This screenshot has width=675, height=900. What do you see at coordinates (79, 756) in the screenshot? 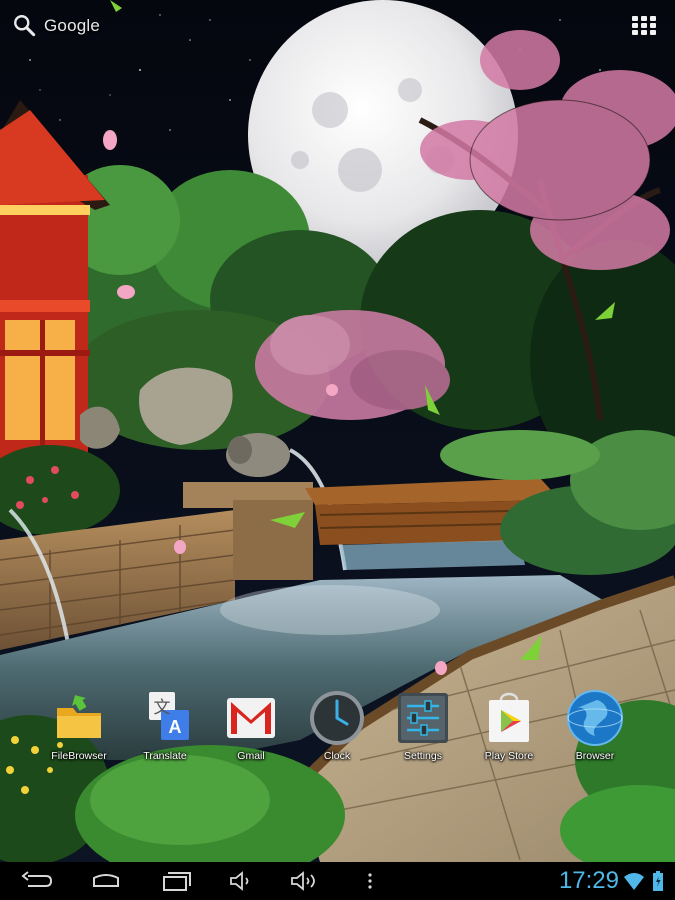
I see `app-label: FileBrowser` at bounding box center [79, 756].